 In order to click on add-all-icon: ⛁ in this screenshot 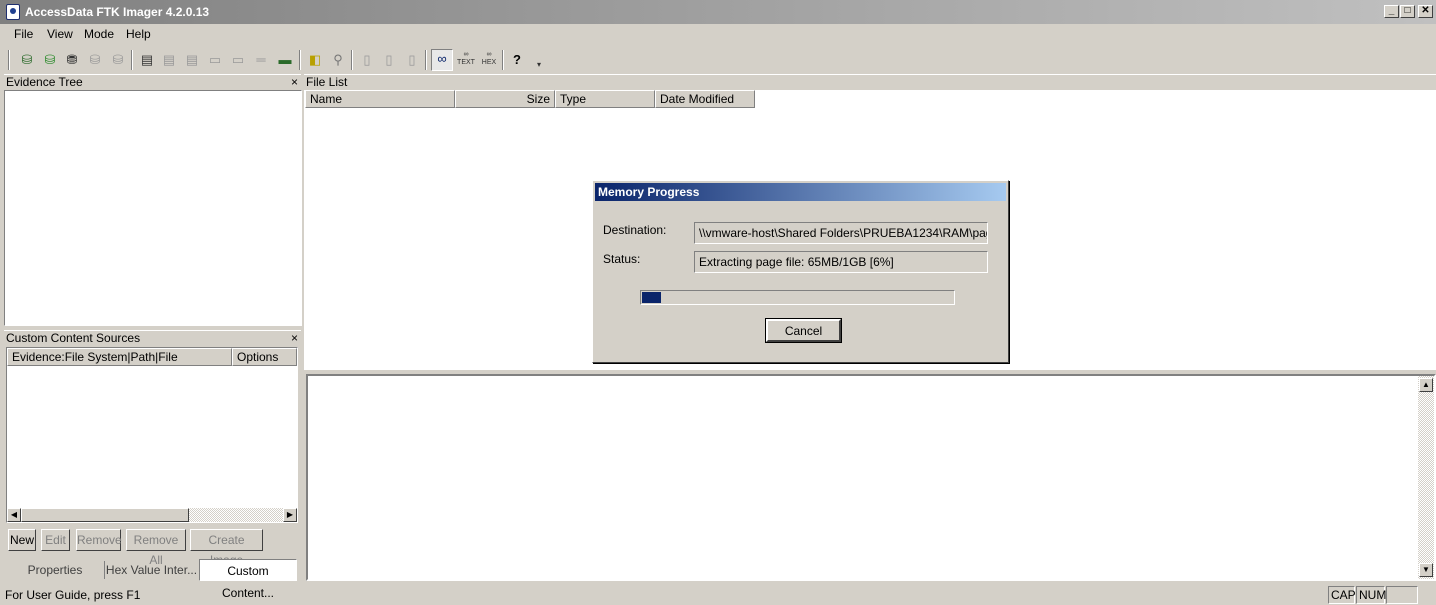, I will do `click(50, 60)`.